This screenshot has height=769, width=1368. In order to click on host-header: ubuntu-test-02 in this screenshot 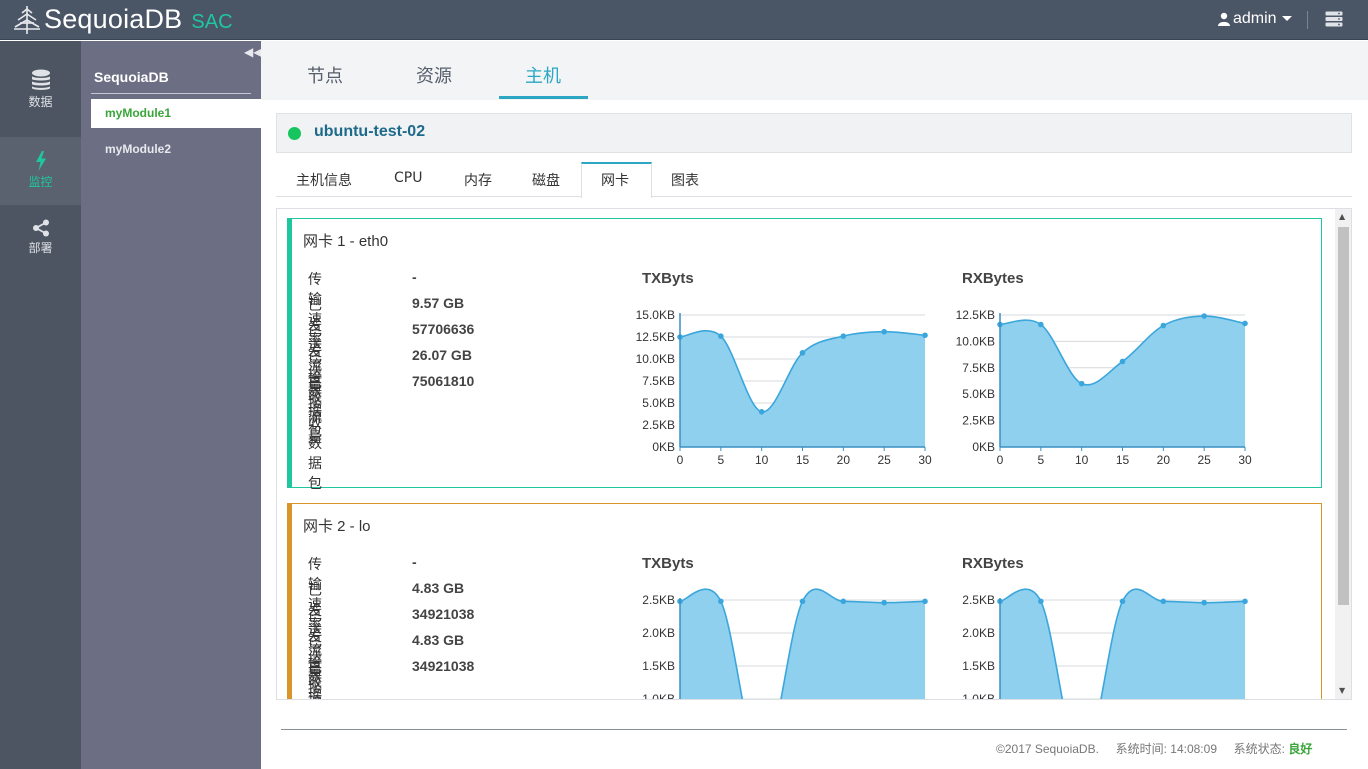, I will do `click(814, 133)`.